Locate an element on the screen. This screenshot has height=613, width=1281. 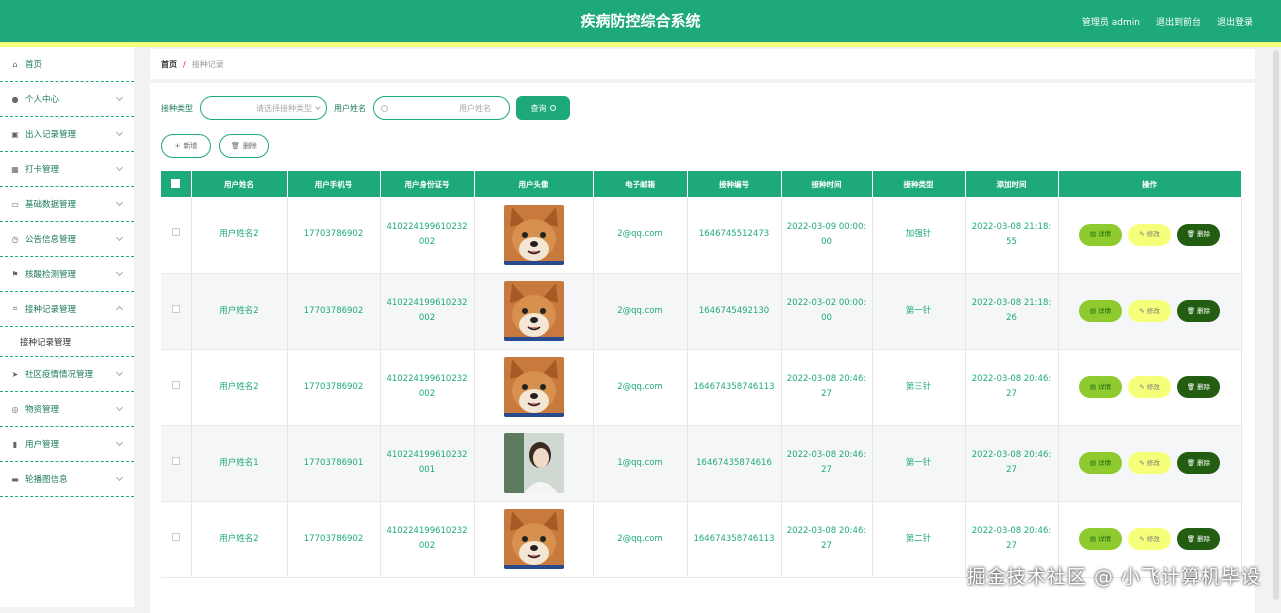
logout-link: 退出登录 is located at coordinates (1235, 21).